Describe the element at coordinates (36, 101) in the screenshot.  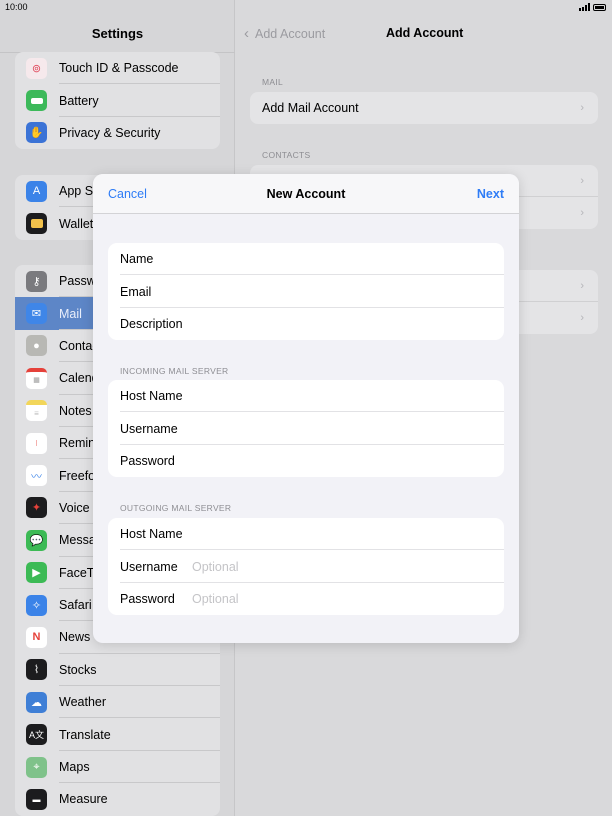
I see `battery-icon` at that location.